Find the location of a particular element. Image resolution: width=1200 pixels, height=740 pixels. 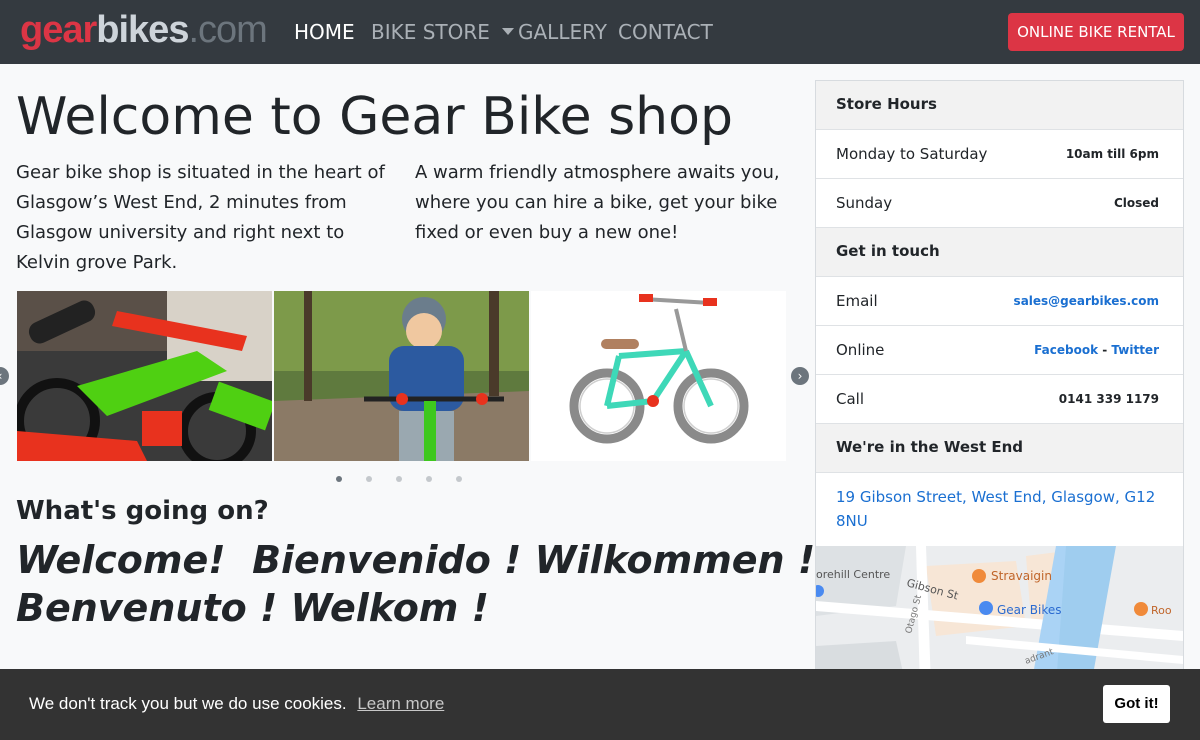

cookie-learn-more-link: Learn more is located at coordinates (400, 703).